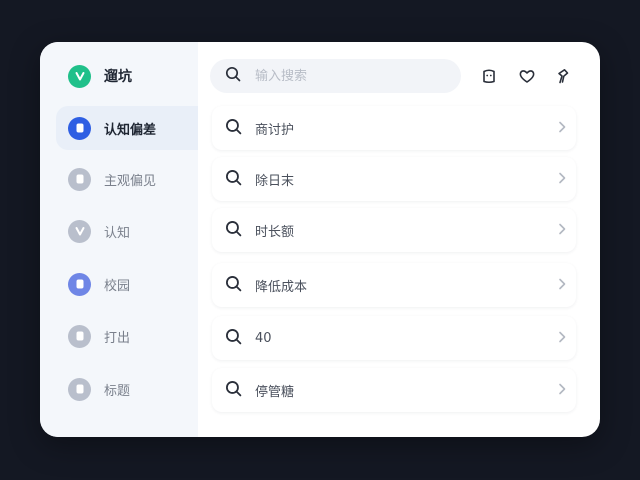  I want to click on pin-icon, so click(563, 76).